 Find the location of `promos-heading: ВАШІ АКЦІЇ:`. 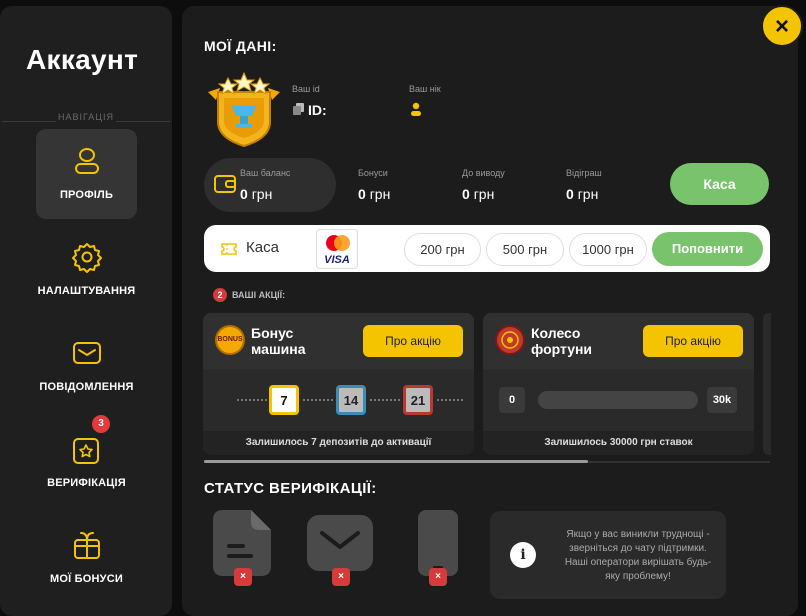

promos-heading: ВАШІ АКЦІЇ: is located at coordinates (259, 295).